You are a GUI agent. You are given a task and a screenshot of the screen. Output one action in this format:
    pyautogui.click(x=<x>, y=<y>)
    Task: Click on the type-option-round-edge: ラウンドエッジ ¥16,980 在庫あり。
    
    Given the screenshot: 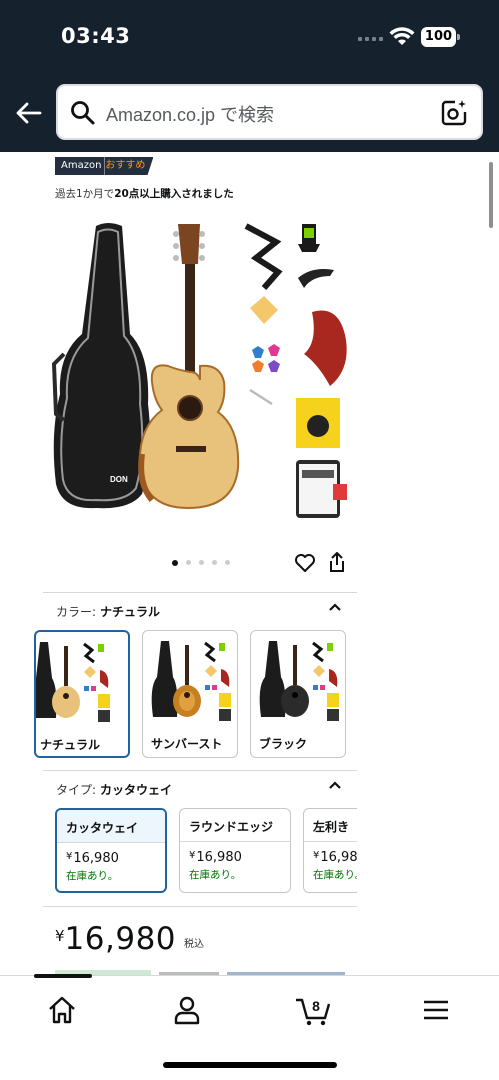 What is the action you would take?
    pyautogui.click(x=235, y=850)
    